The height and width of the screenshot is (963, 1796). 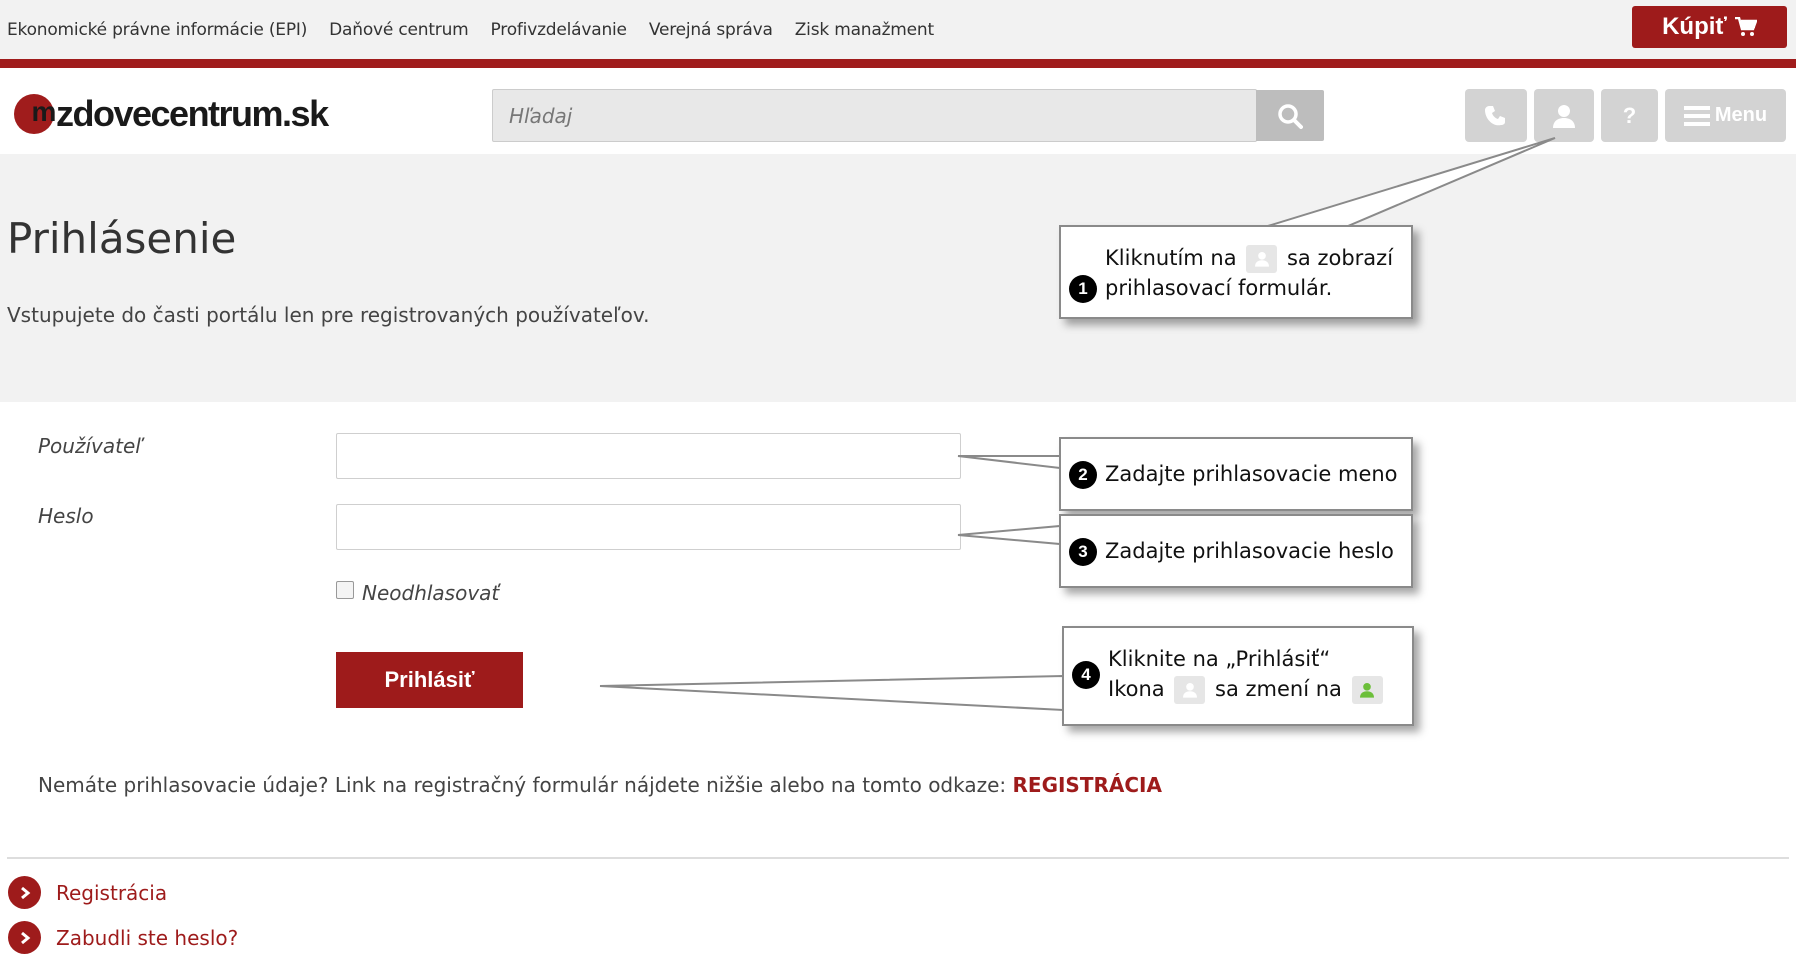 What do you see at coordinates (1219, 288) in the screenshot?
I see `callout-1-text-c: prihlasovací formulár.` at bounding box center [1219, 288].